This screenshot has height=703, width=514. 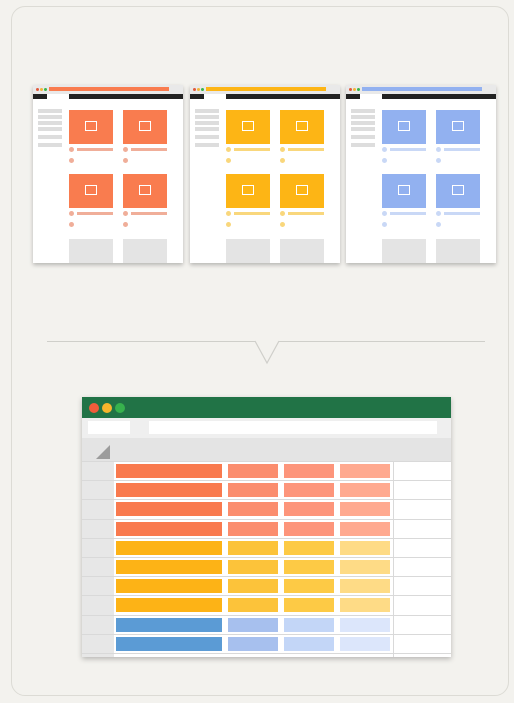 What do you see at coordinates (293, 427) in the screenshot?
I see `formula-bar` at bounding box center [293, 427].